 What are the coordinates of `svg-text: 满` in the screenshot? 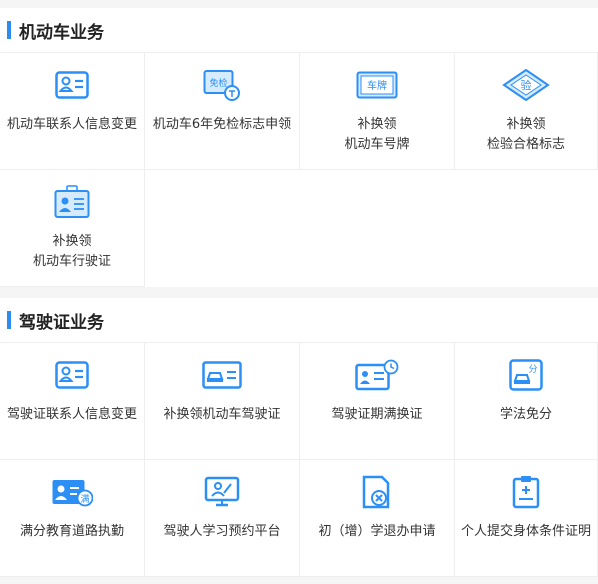 It's located at (84, 499).